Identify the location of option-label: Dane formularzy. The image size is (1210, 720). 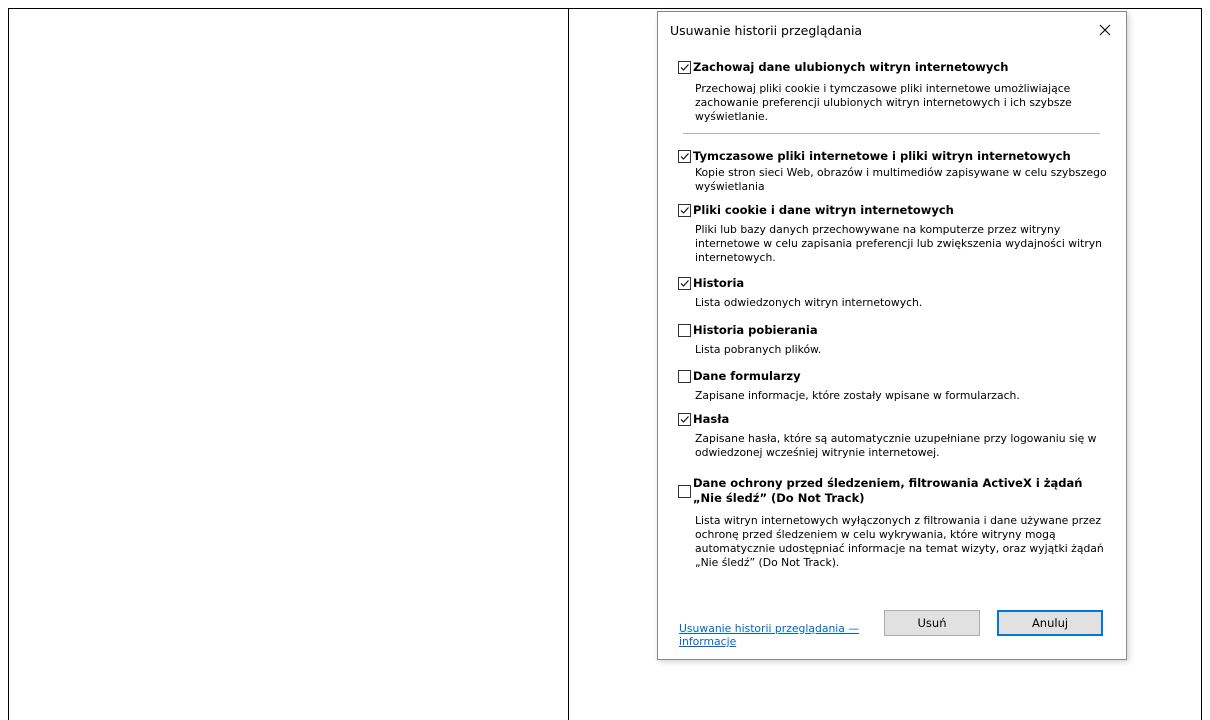
(747, 376).